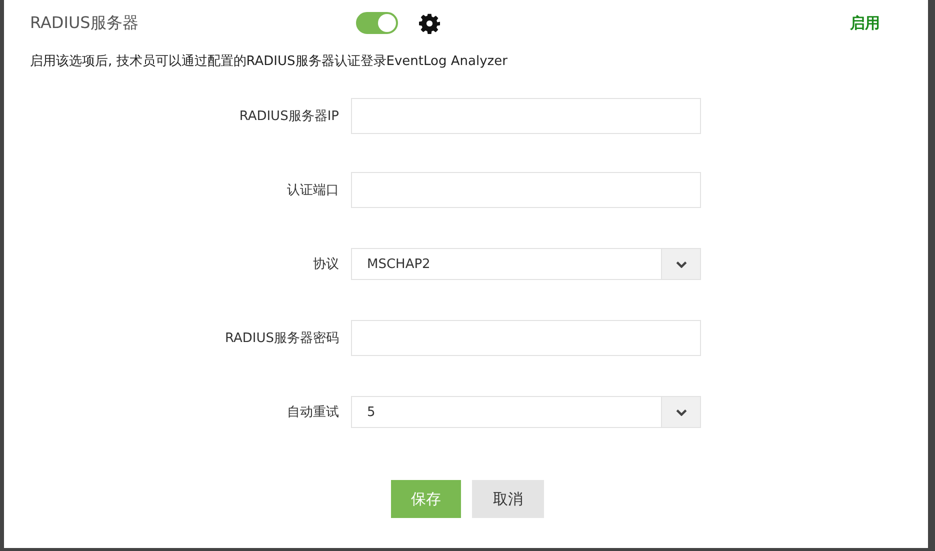  I want to click on field-label: 自动重试, so click(313, 412).